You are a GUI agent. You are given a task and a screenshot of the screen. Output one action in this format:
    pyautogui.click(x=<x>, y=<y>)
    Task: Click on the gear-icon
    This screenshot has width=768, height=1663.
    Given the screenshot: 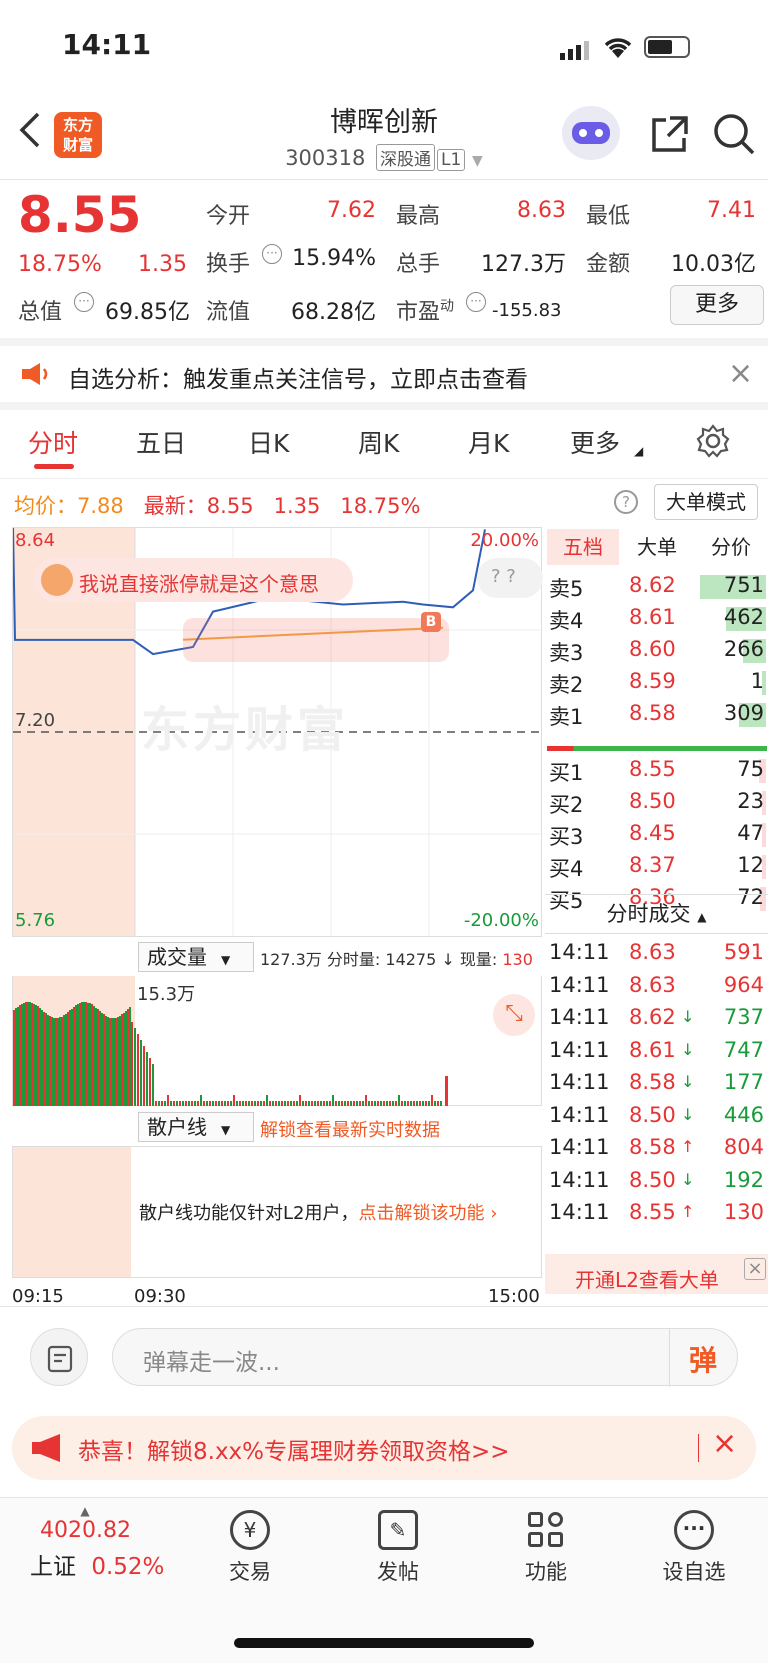 What is the action you would take?
    pyautogui.click(x=713, y=443)
    